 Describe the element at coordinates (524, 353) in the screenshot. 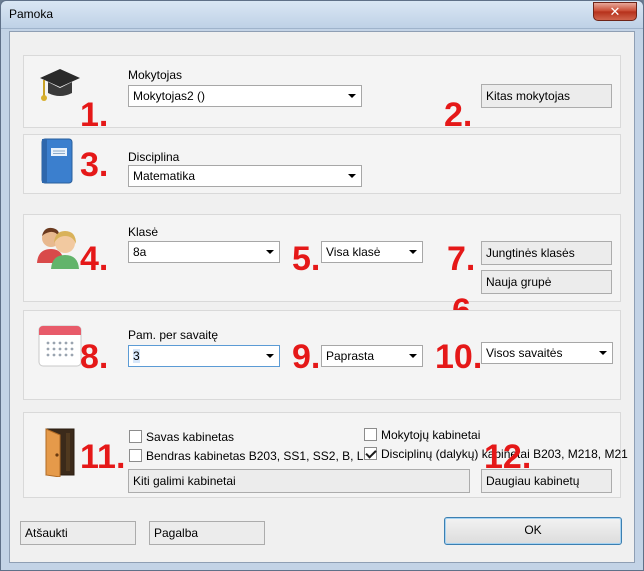

I see `weeks-select-value: Visos savaitės` at that location.